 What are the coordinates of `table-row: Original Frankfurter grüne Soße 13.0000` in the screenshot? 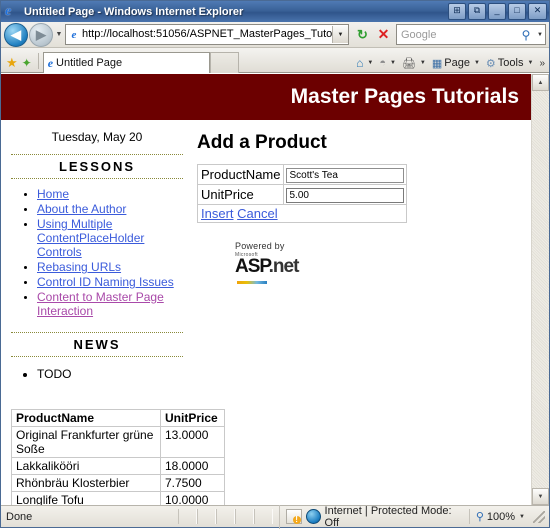 It's located at (118, 442).